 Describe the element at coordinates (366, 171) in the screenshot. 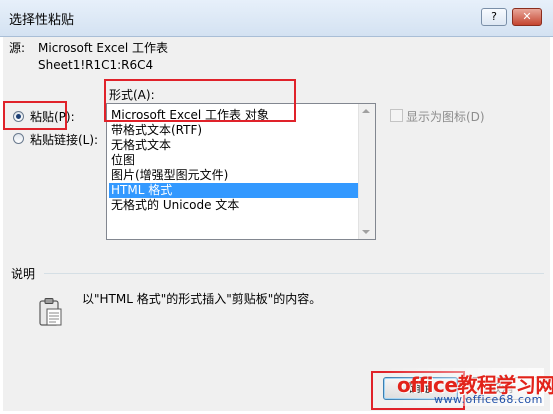

I see `list-scrollbar` at that location.